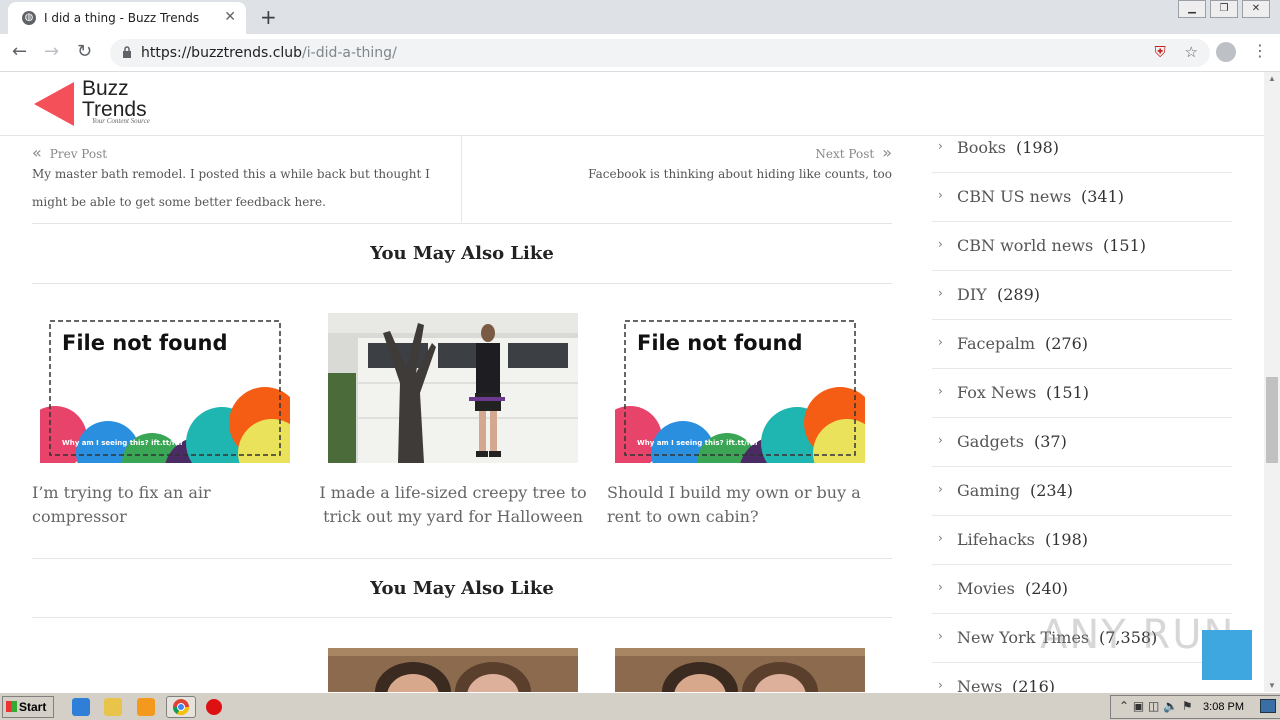 This screenshot has width=1280, height=720. What do you see at coordinates (167, 505) in the screenshot?
I see `card-title: I’m trying to fix an air compressor` at bounding box center [167, 505].